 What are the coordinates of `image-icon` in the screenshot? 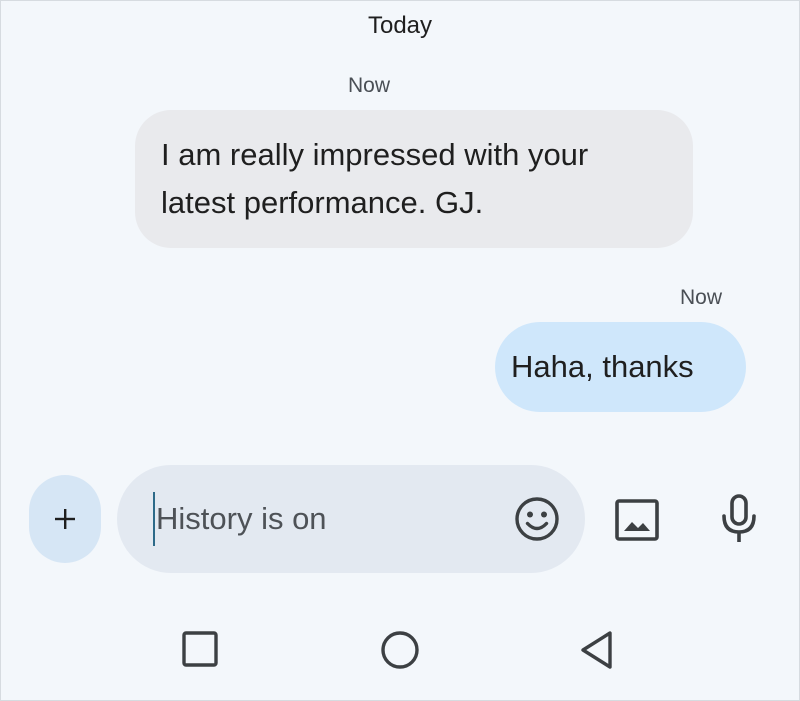 It's located at (637, 520).